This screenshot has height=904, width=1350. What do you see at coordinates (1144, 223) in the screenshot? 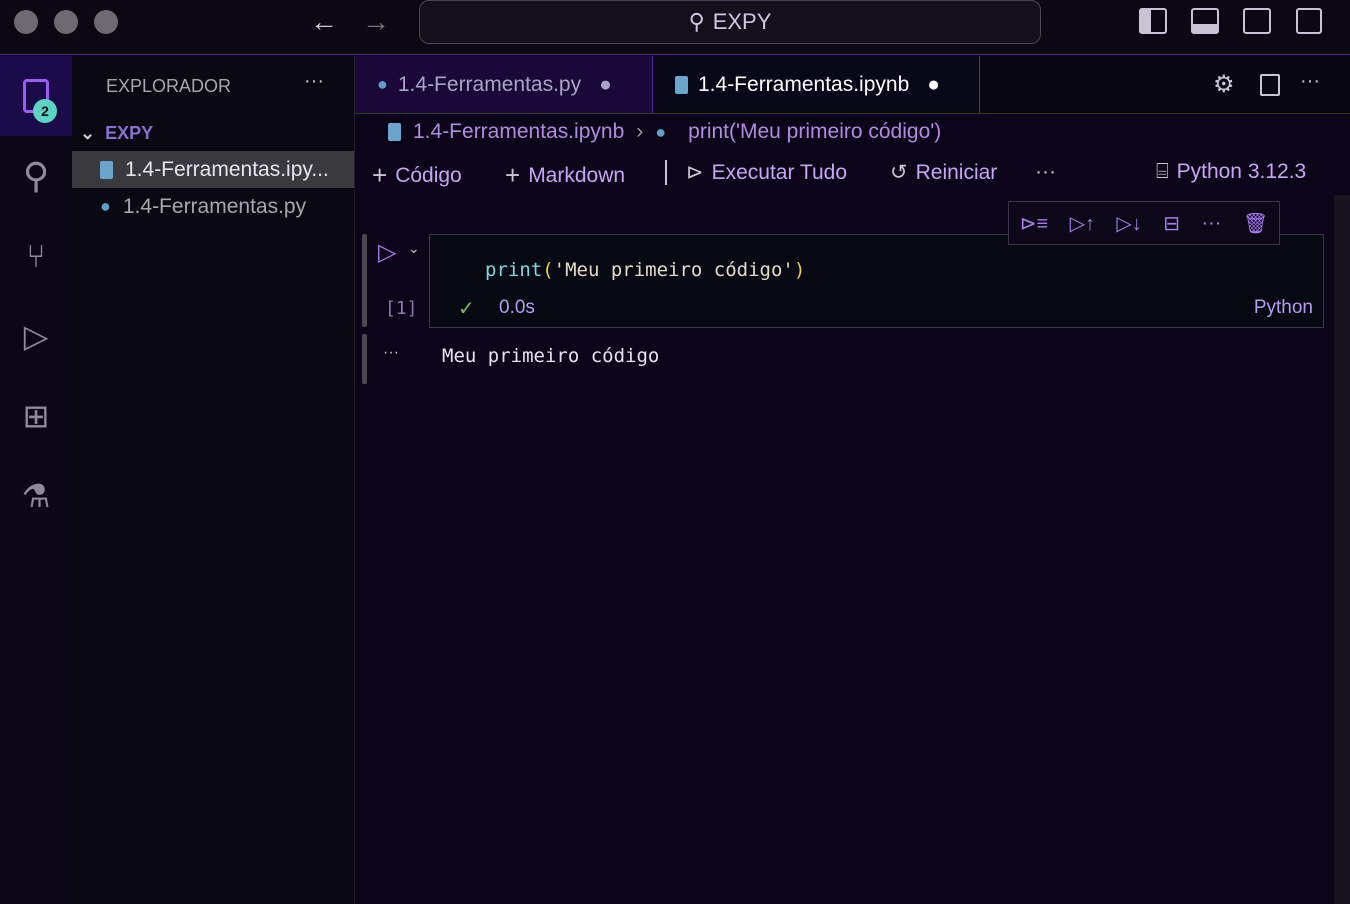
I see `cell-toolbar: ⊳≡ ▷↑ ▷↓ ⊟ ··· 🗑` at bounding box center [1144, 223].